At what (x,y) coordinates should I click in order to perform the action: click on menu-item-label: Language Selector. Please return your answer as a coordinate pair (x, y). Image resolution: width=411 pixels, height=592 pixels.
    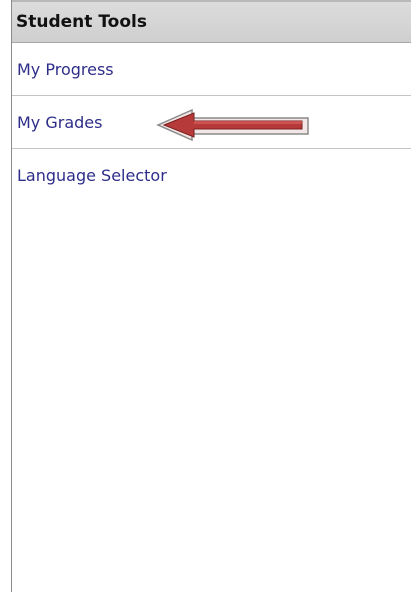
    Looking at the image, I should click on (92, 175).